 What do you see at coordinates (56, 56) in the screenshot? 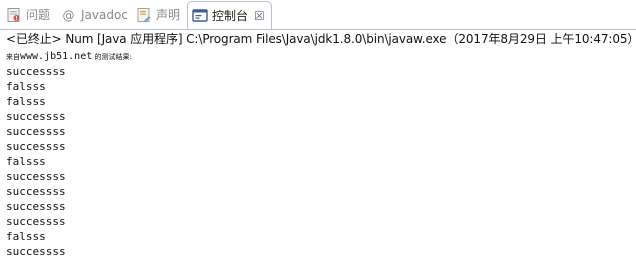
I see `console-header-url: www.jb51.net` at bounding box center [56, 56].